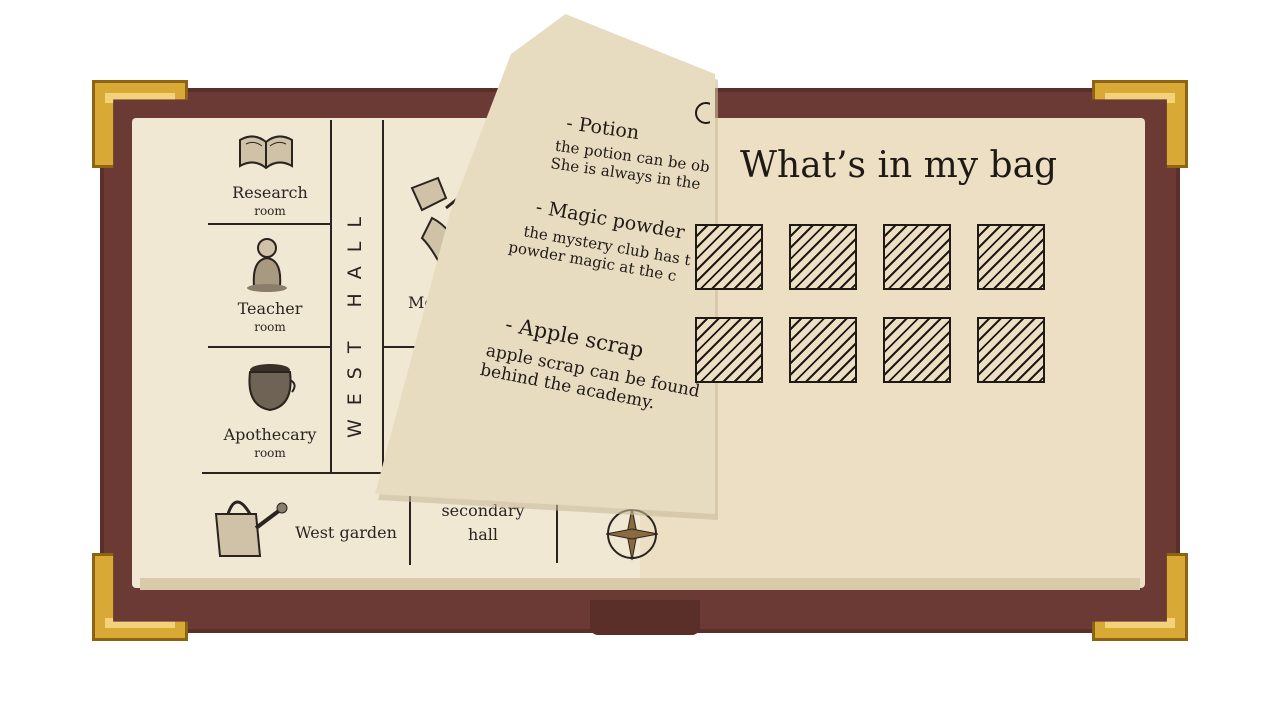  I want to click on teacher-room: Teacher room, so click(270, 285).